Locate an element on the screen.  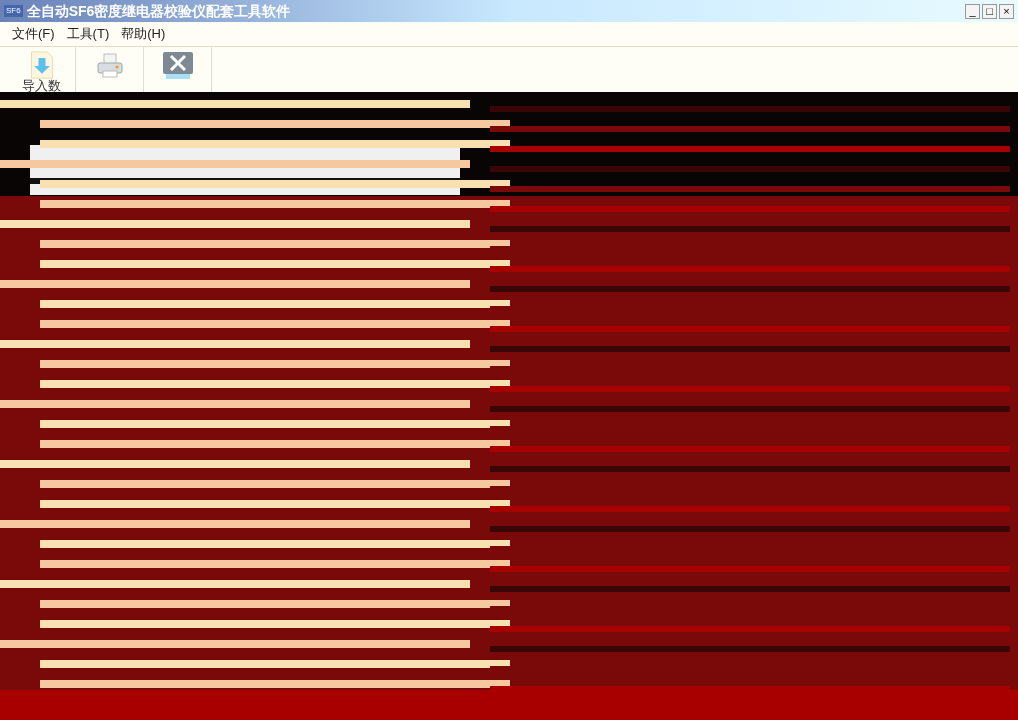
menu-item: 文件(F) is located at coordinates (33, 34).